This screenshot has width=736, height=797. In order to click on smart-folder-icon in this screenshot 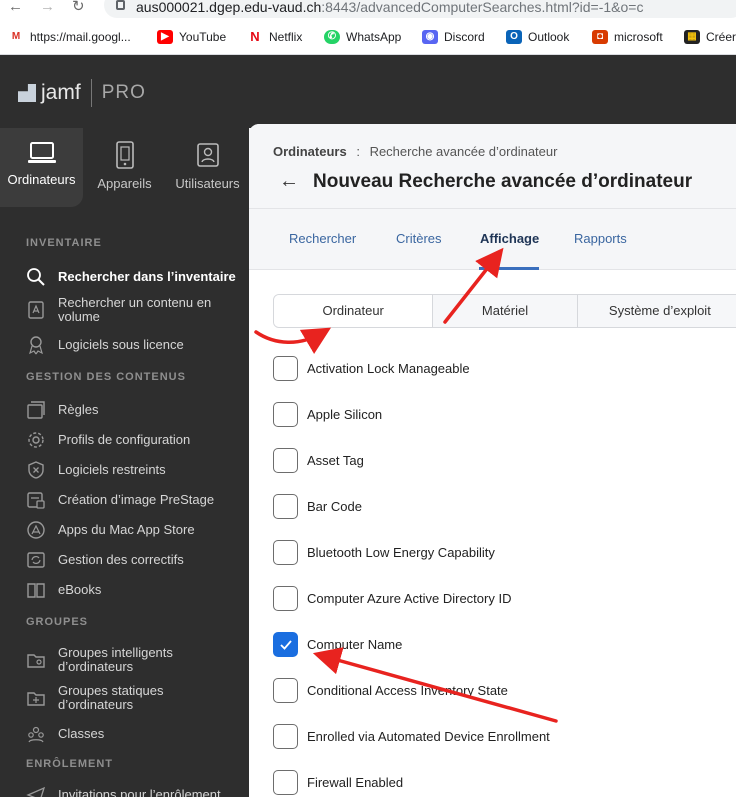, I will do `click(36, 660)`.